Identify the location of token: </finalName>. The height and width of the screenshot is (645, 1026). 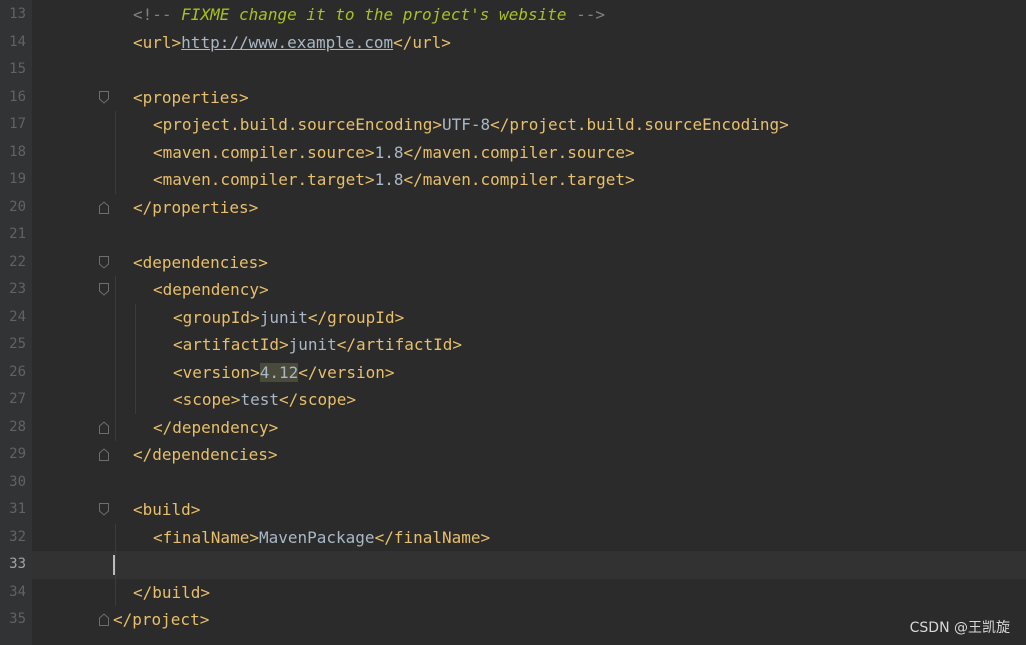
(432, 537).